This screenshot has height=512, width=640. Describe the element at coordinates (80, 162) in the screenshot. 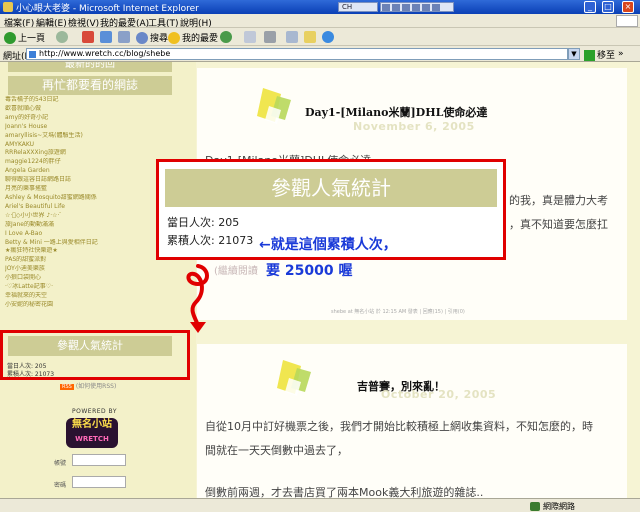

I see `blog-link: maggie1224的胖仔` at that location.